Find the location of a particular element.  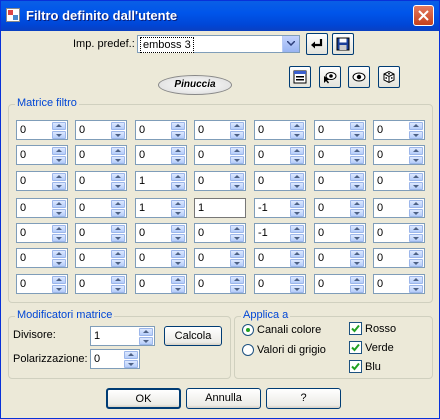

save-preset-button is located at coordinates (343, 44).